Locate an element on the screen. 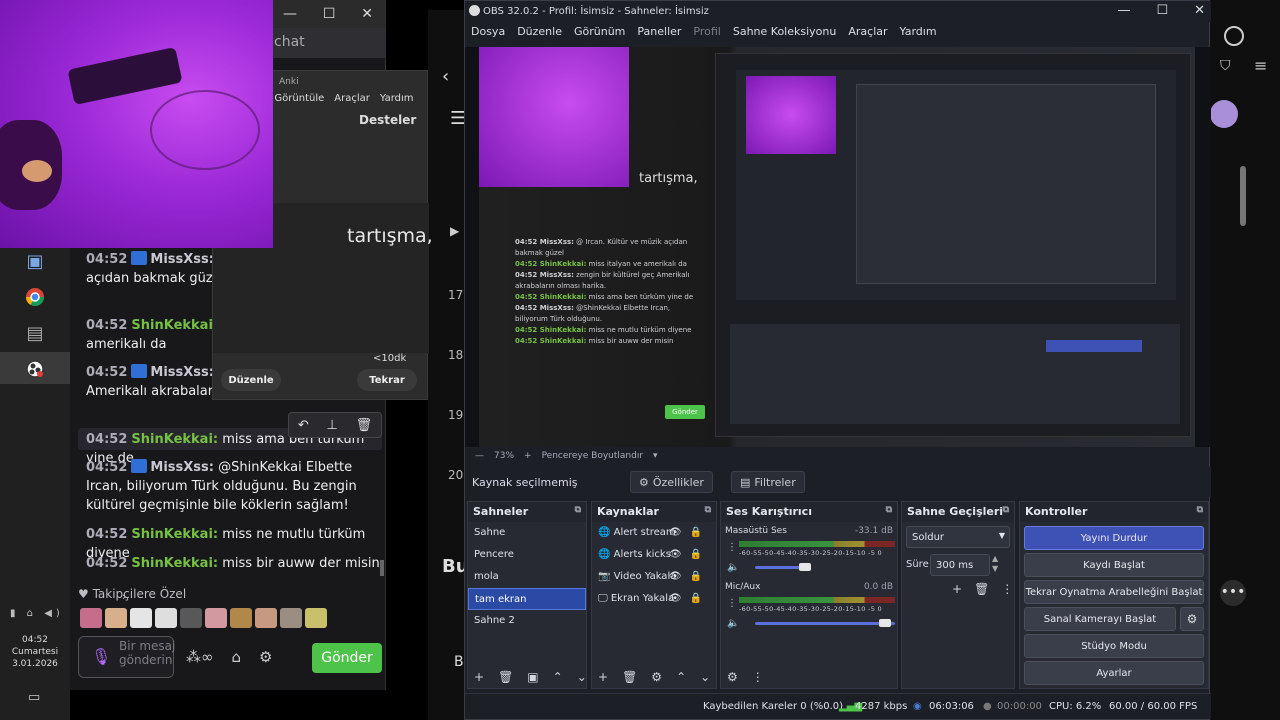  fit-to-window: Pencereye Boyutlandır is located at coordinates (592, 456).